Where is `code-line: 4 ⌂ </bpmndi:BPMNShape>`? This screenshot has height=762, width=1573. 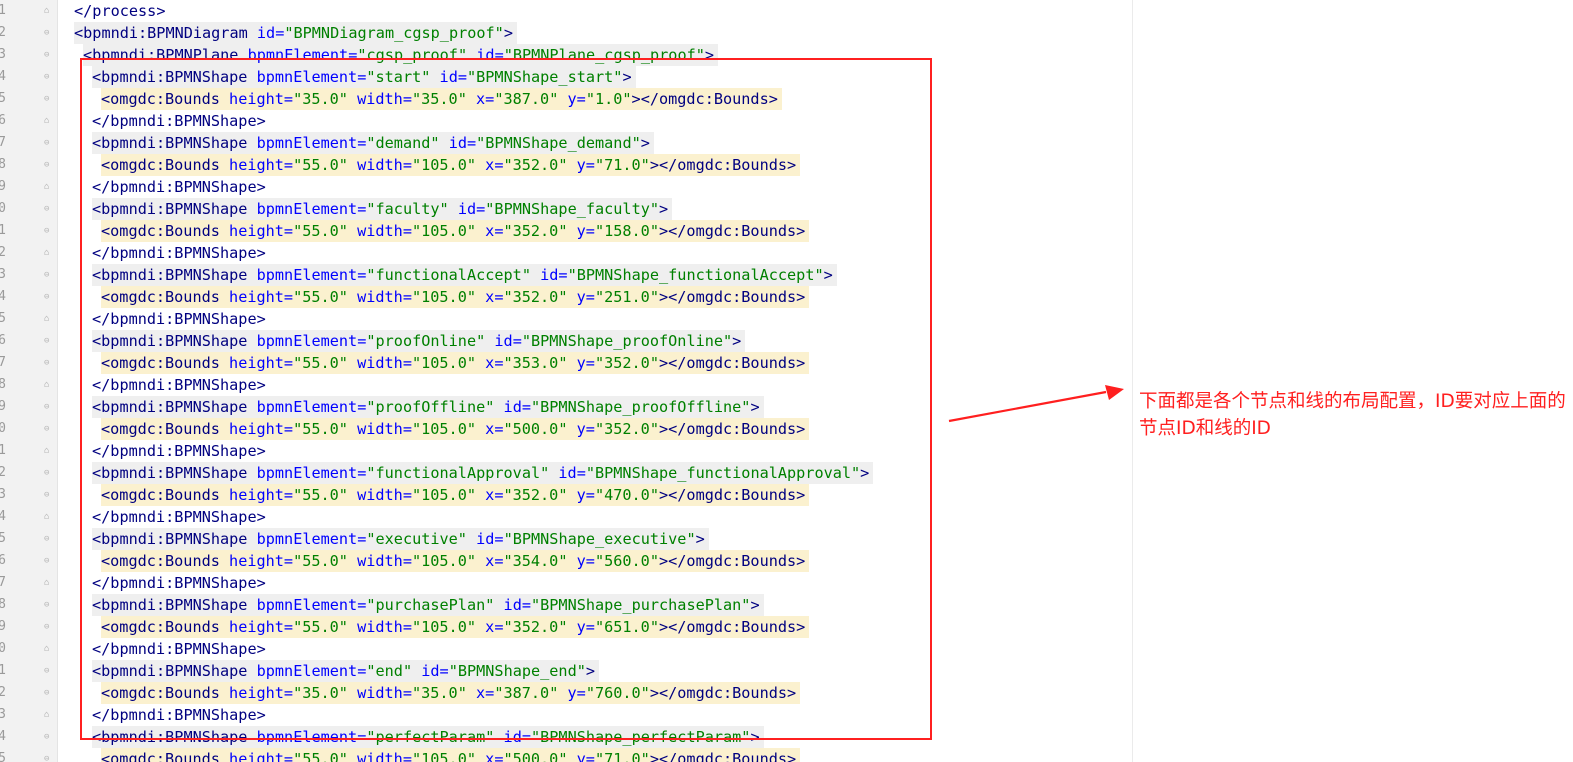
code-line: 4 ⌂ </bpmndi:BPMNShape> is located at coordinates (566, 517).